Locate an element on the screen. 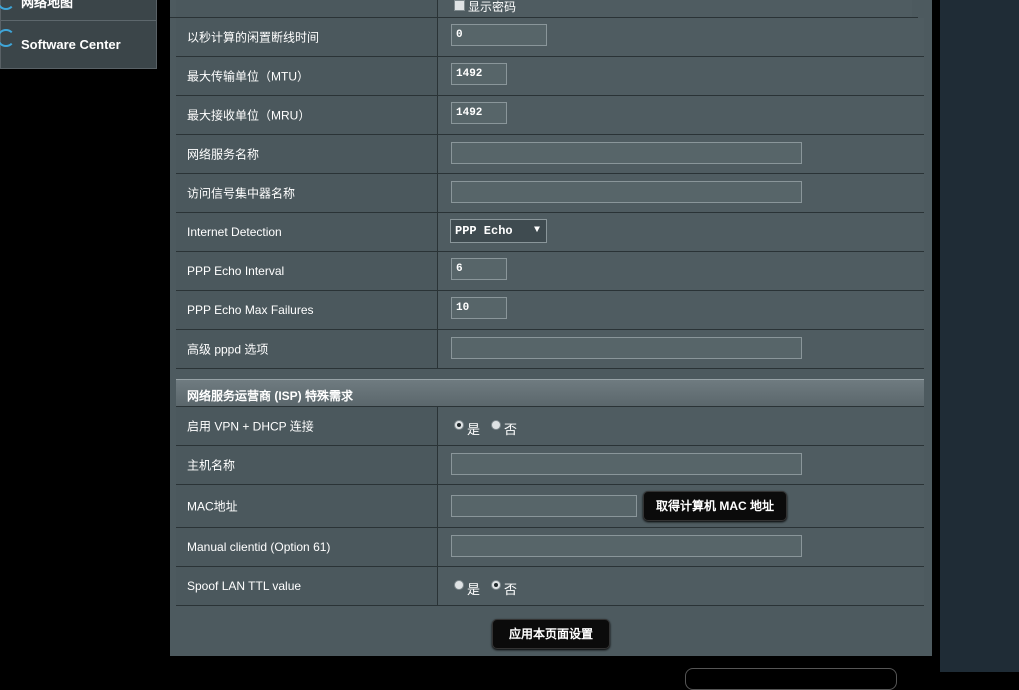 The height and width of the screenshot is (690, 1019). mru-label: 最大接收单位（MRU） is located at coordinates (249, 115).